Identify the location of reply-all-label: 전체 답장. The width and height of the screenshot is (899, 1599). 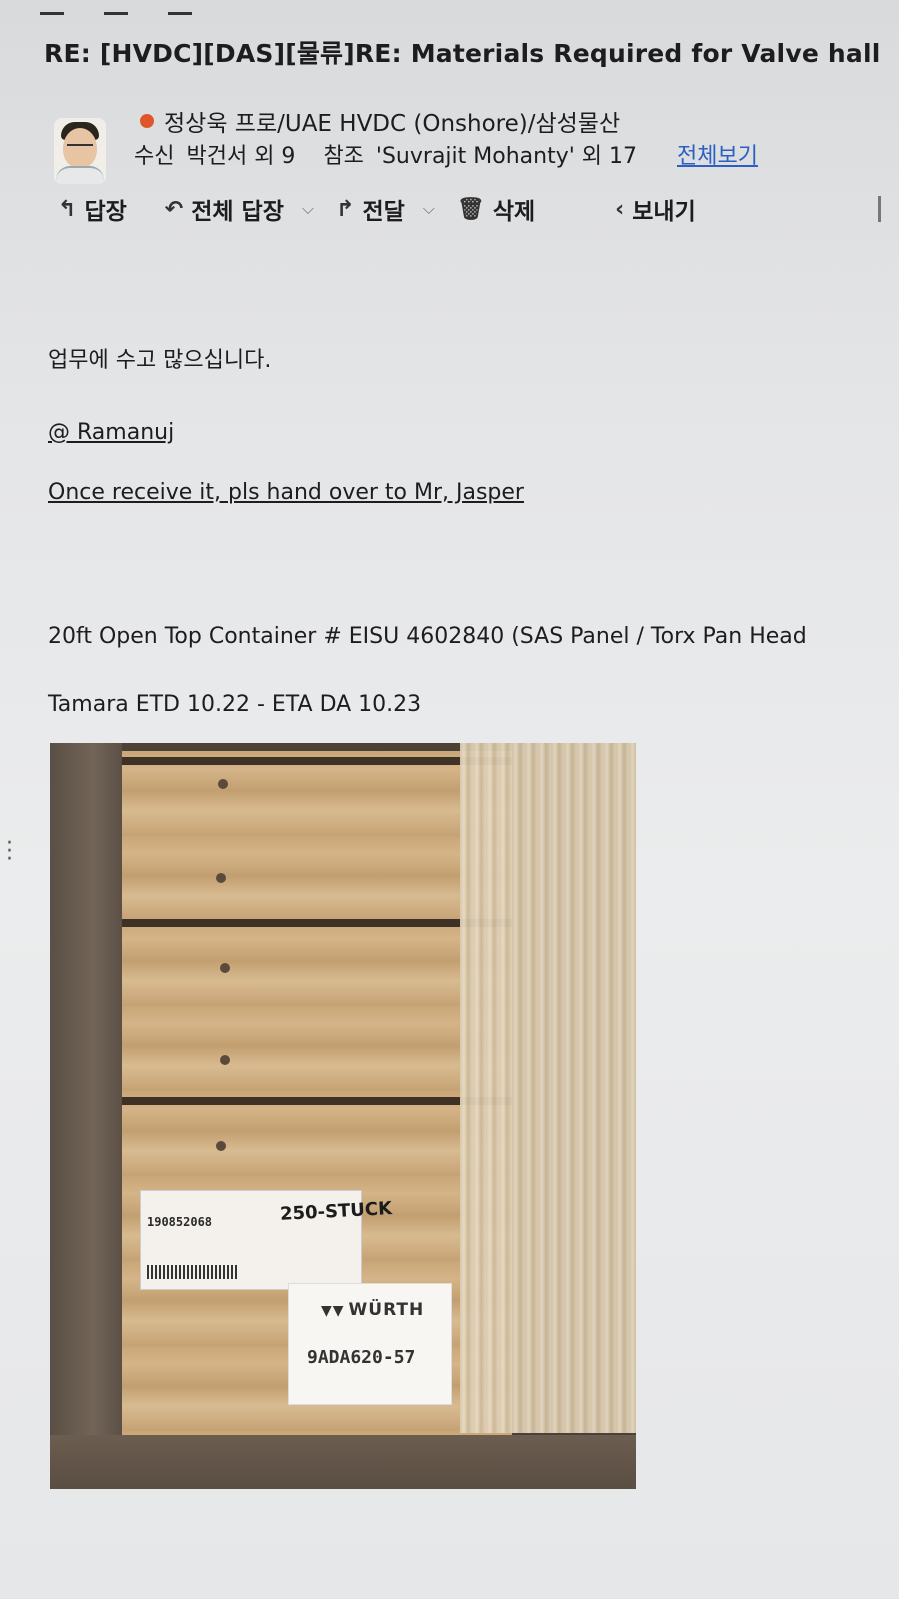
(237, 212).